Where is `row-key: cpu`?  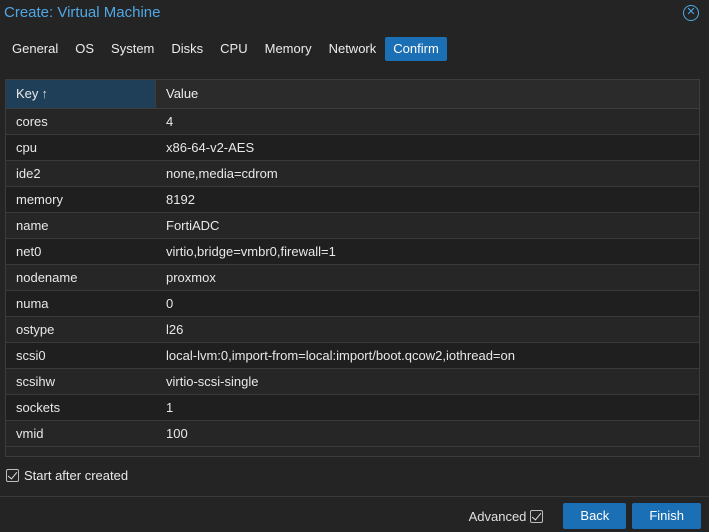 row-key: cpu is located at coordinates (26, 147).